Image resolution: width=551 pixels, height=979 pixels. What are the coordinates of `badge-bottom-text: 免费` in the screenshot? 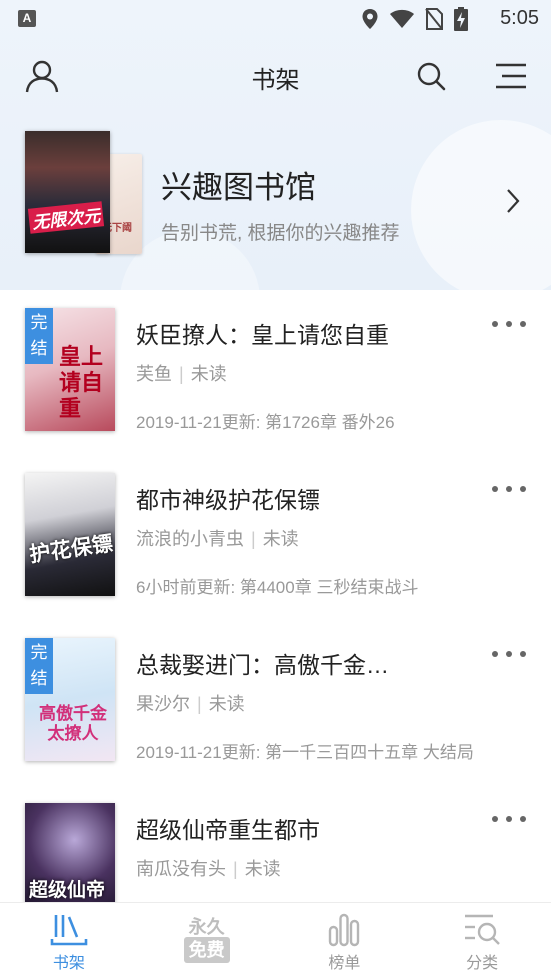 It's located at (206, 950).